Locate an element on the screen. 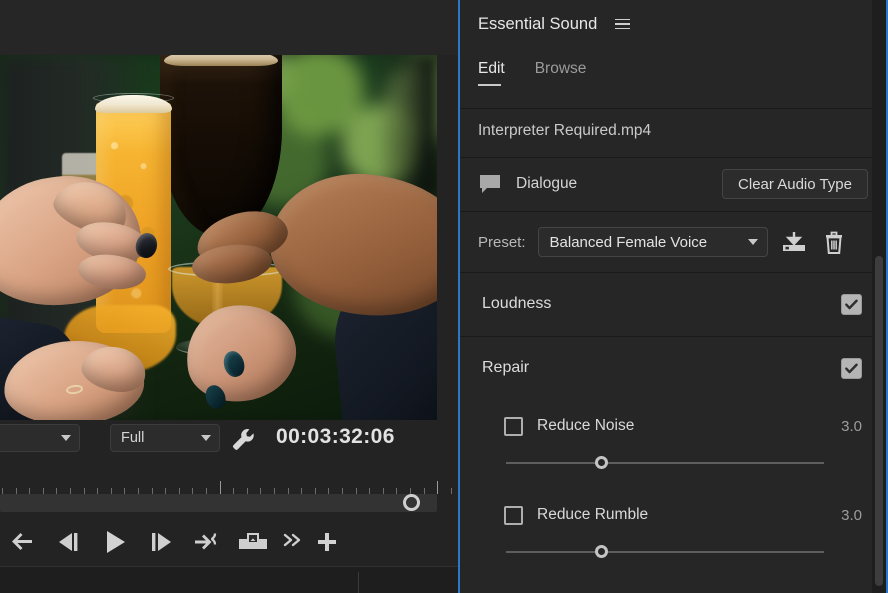 The image size is (888, 593). step-forward-button is located at coordinates (161, 542).